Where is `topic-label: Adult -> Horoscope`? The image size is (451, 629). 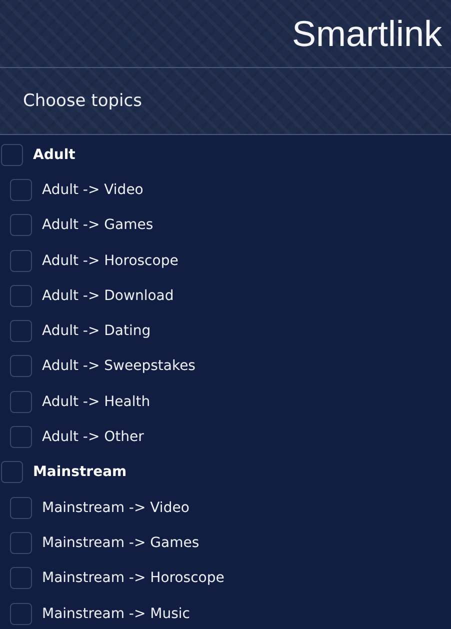 topic-label: Adult -> Horoscope is located at coordinates (110, 260).